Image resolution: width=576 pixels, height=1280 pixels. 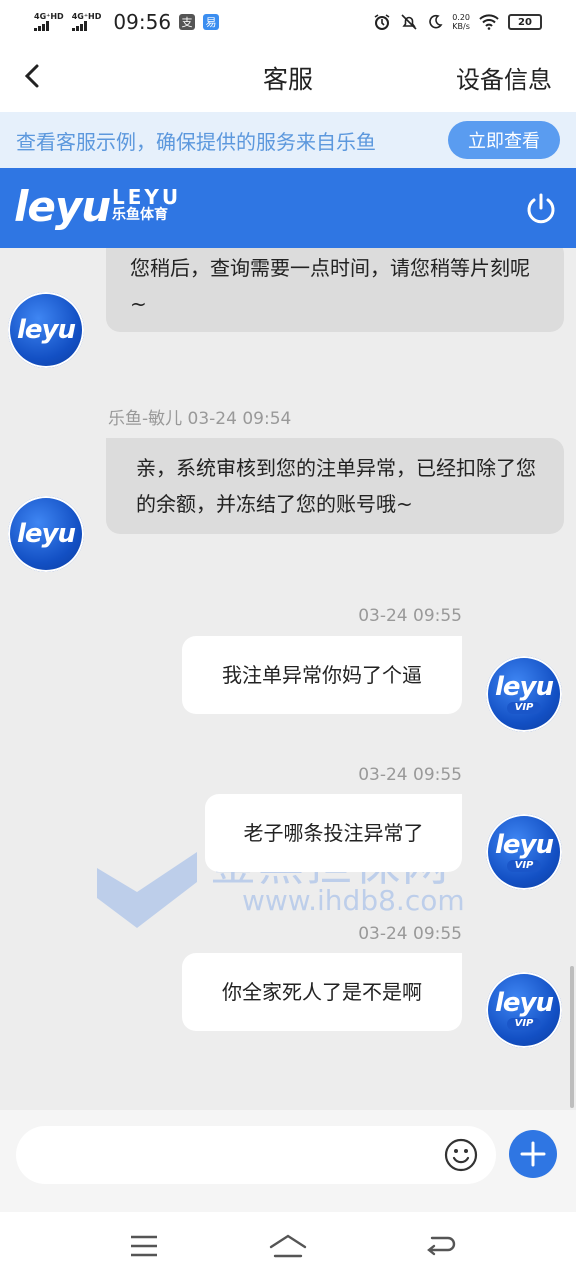 I want to click on brand-subtitle: LEYU 乐鱼体育, so click(x=147, y=204).